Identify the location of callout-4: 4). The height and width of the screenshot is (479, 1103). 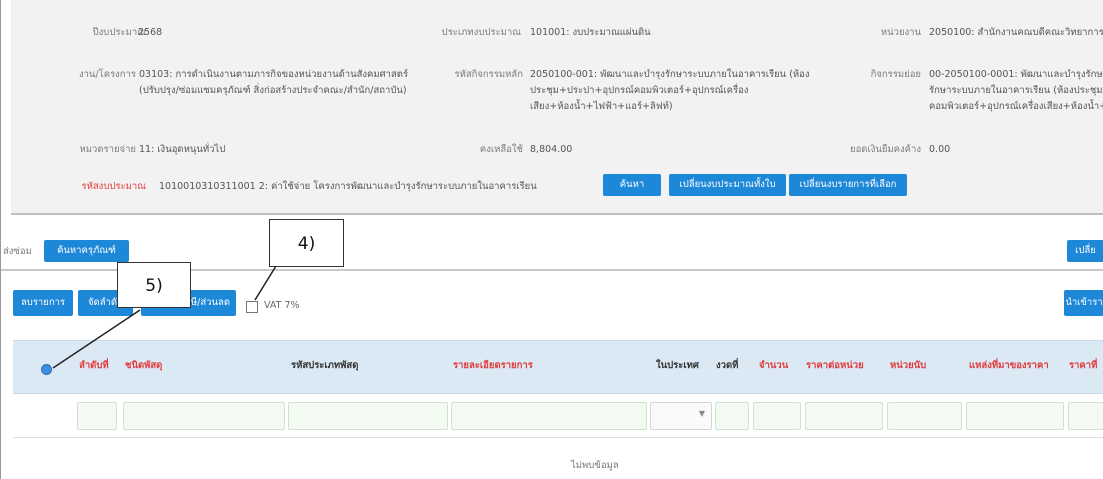
(306, 243).